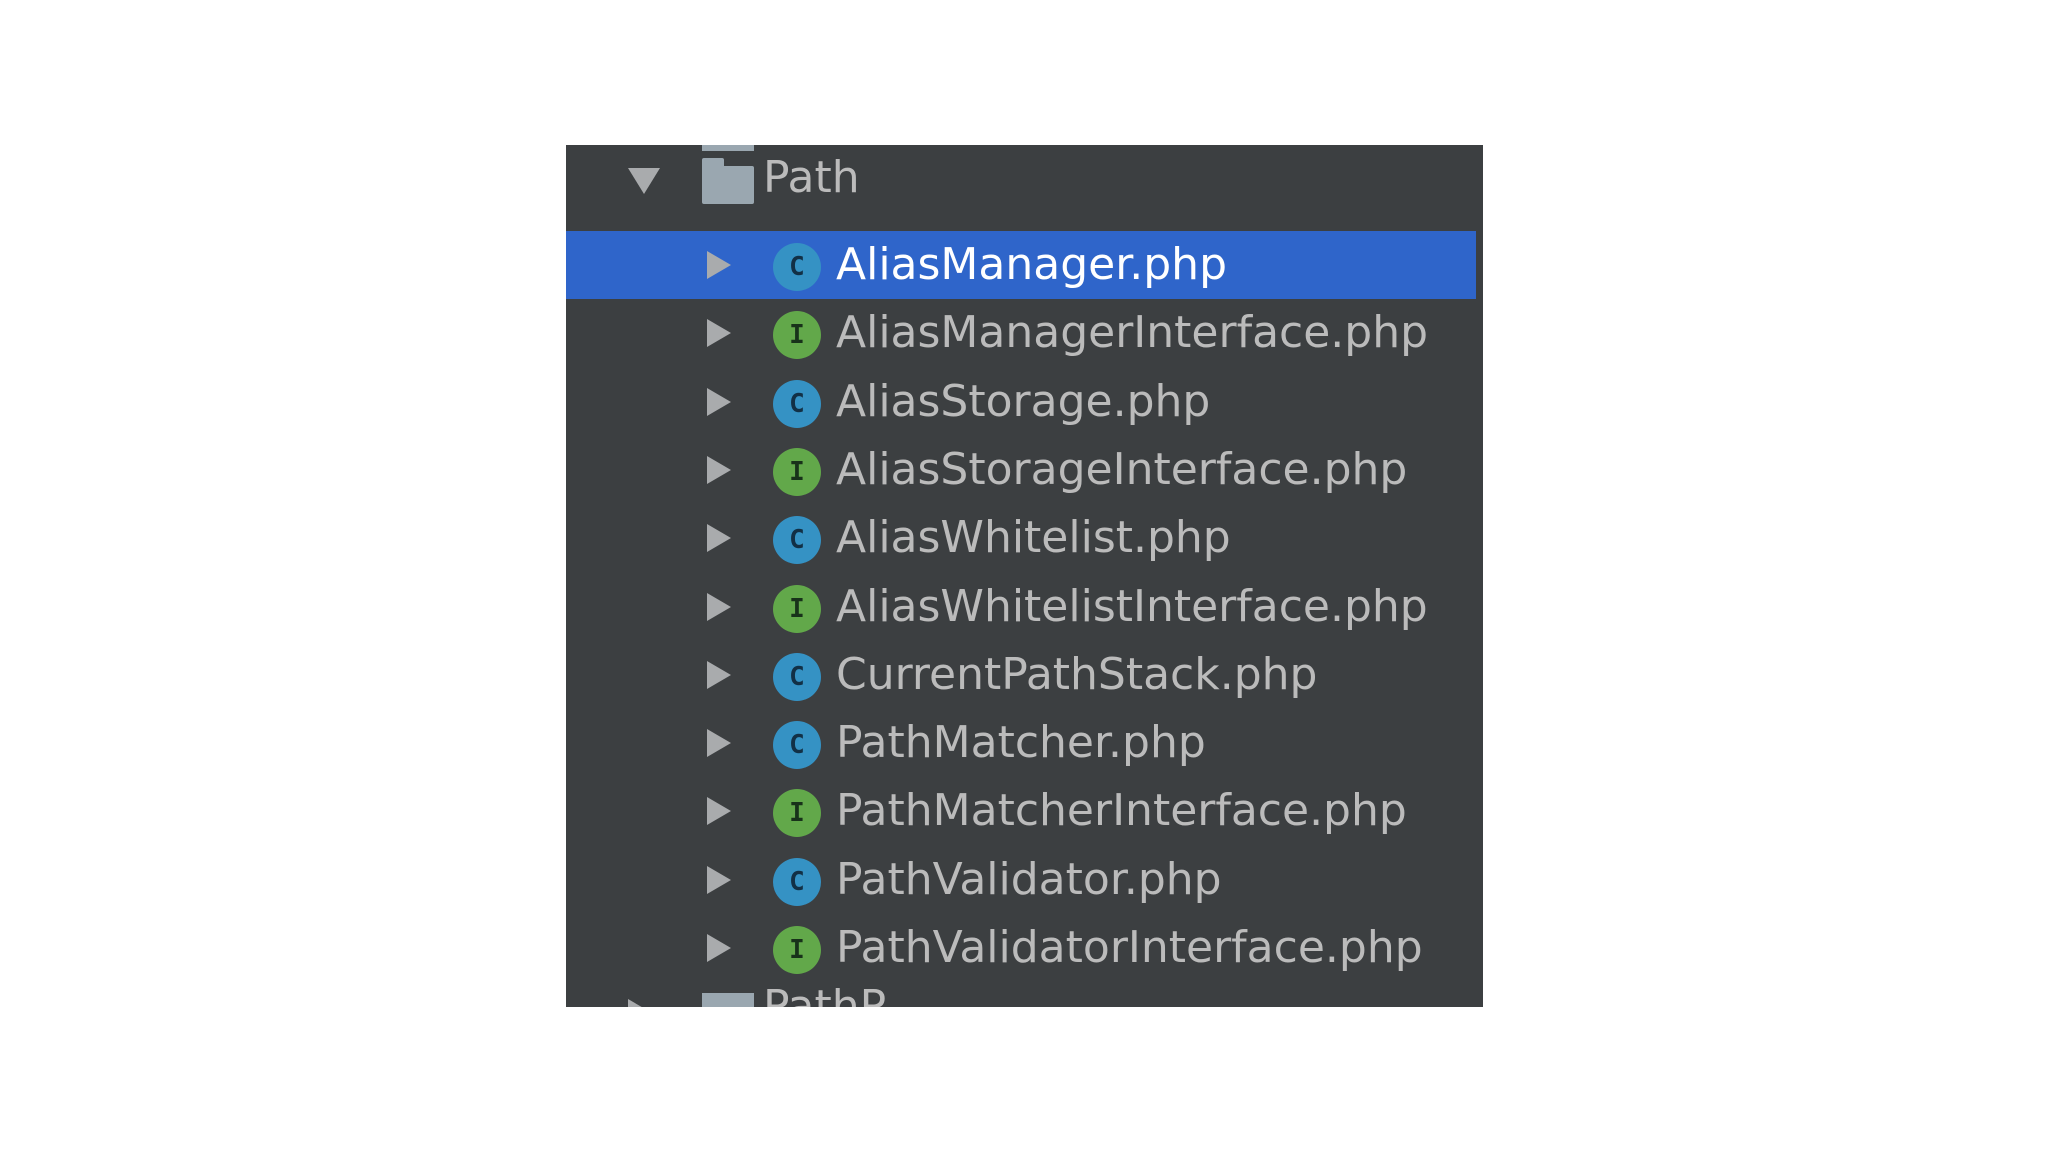 The height and width of the screenshot is (1152, 2048). What do you see at coordinates (644, 181) in the screenshot?
I see `expand-arrow-down-icon` at bounding box center [644, 181].